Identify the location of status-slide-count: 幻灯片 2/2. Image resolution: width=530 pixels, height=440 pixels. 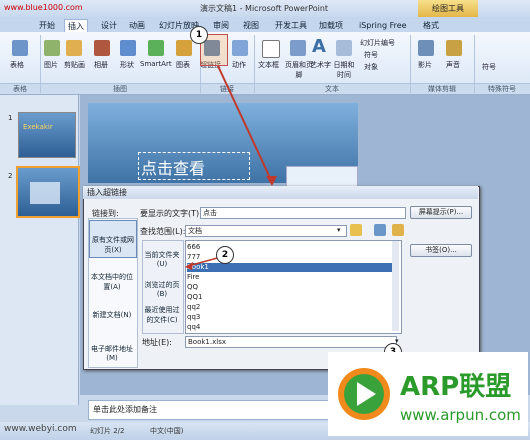
(107, 431).